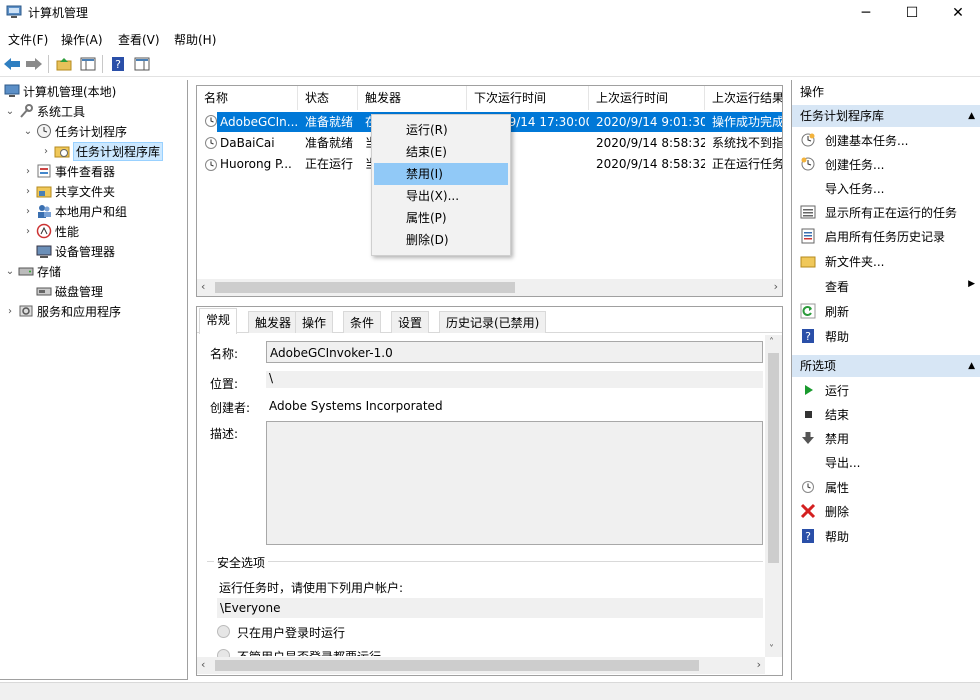 This screenshot has width=980, height=700. Describe the element at coordinates (50, 231) in the screenshot. I see `tree-item-performance: › 性能` at that location.